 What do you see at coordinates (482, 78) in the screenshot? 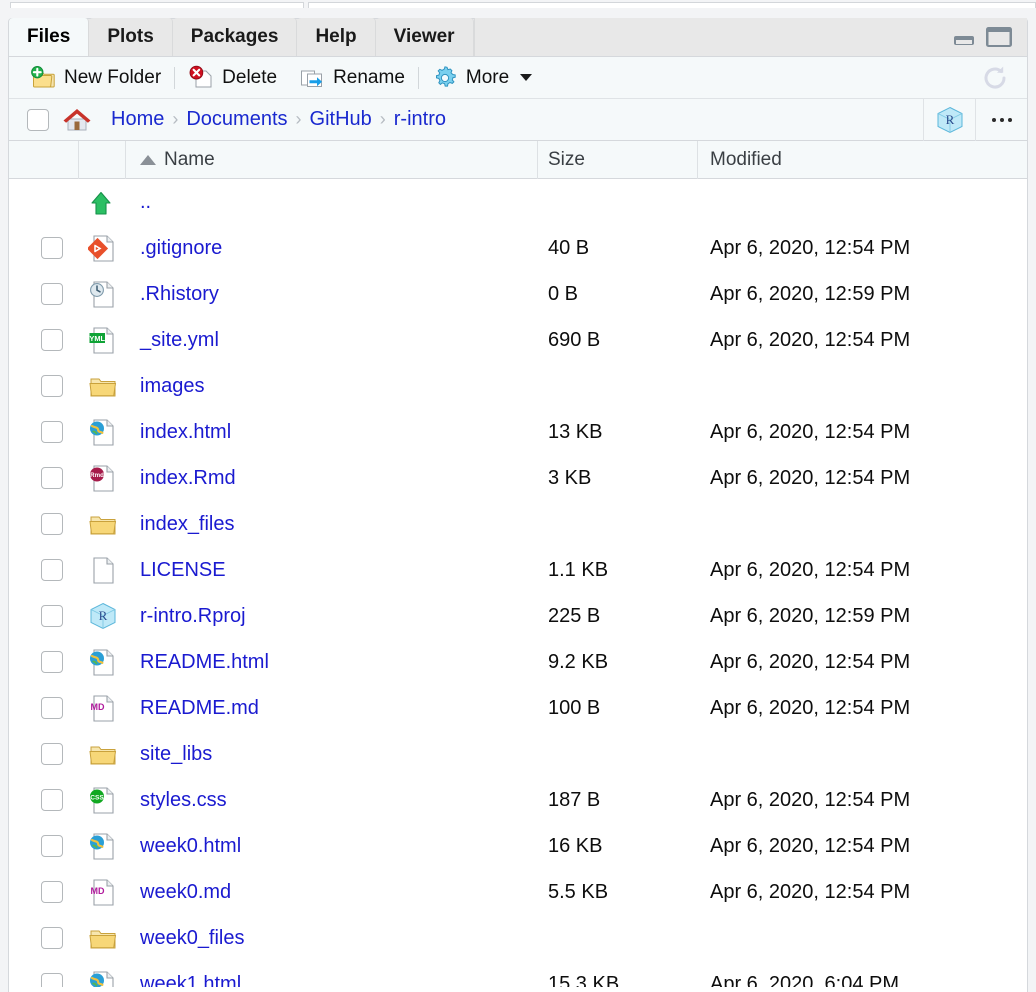
I see `more-button: More` at bounding box center [482, 78].